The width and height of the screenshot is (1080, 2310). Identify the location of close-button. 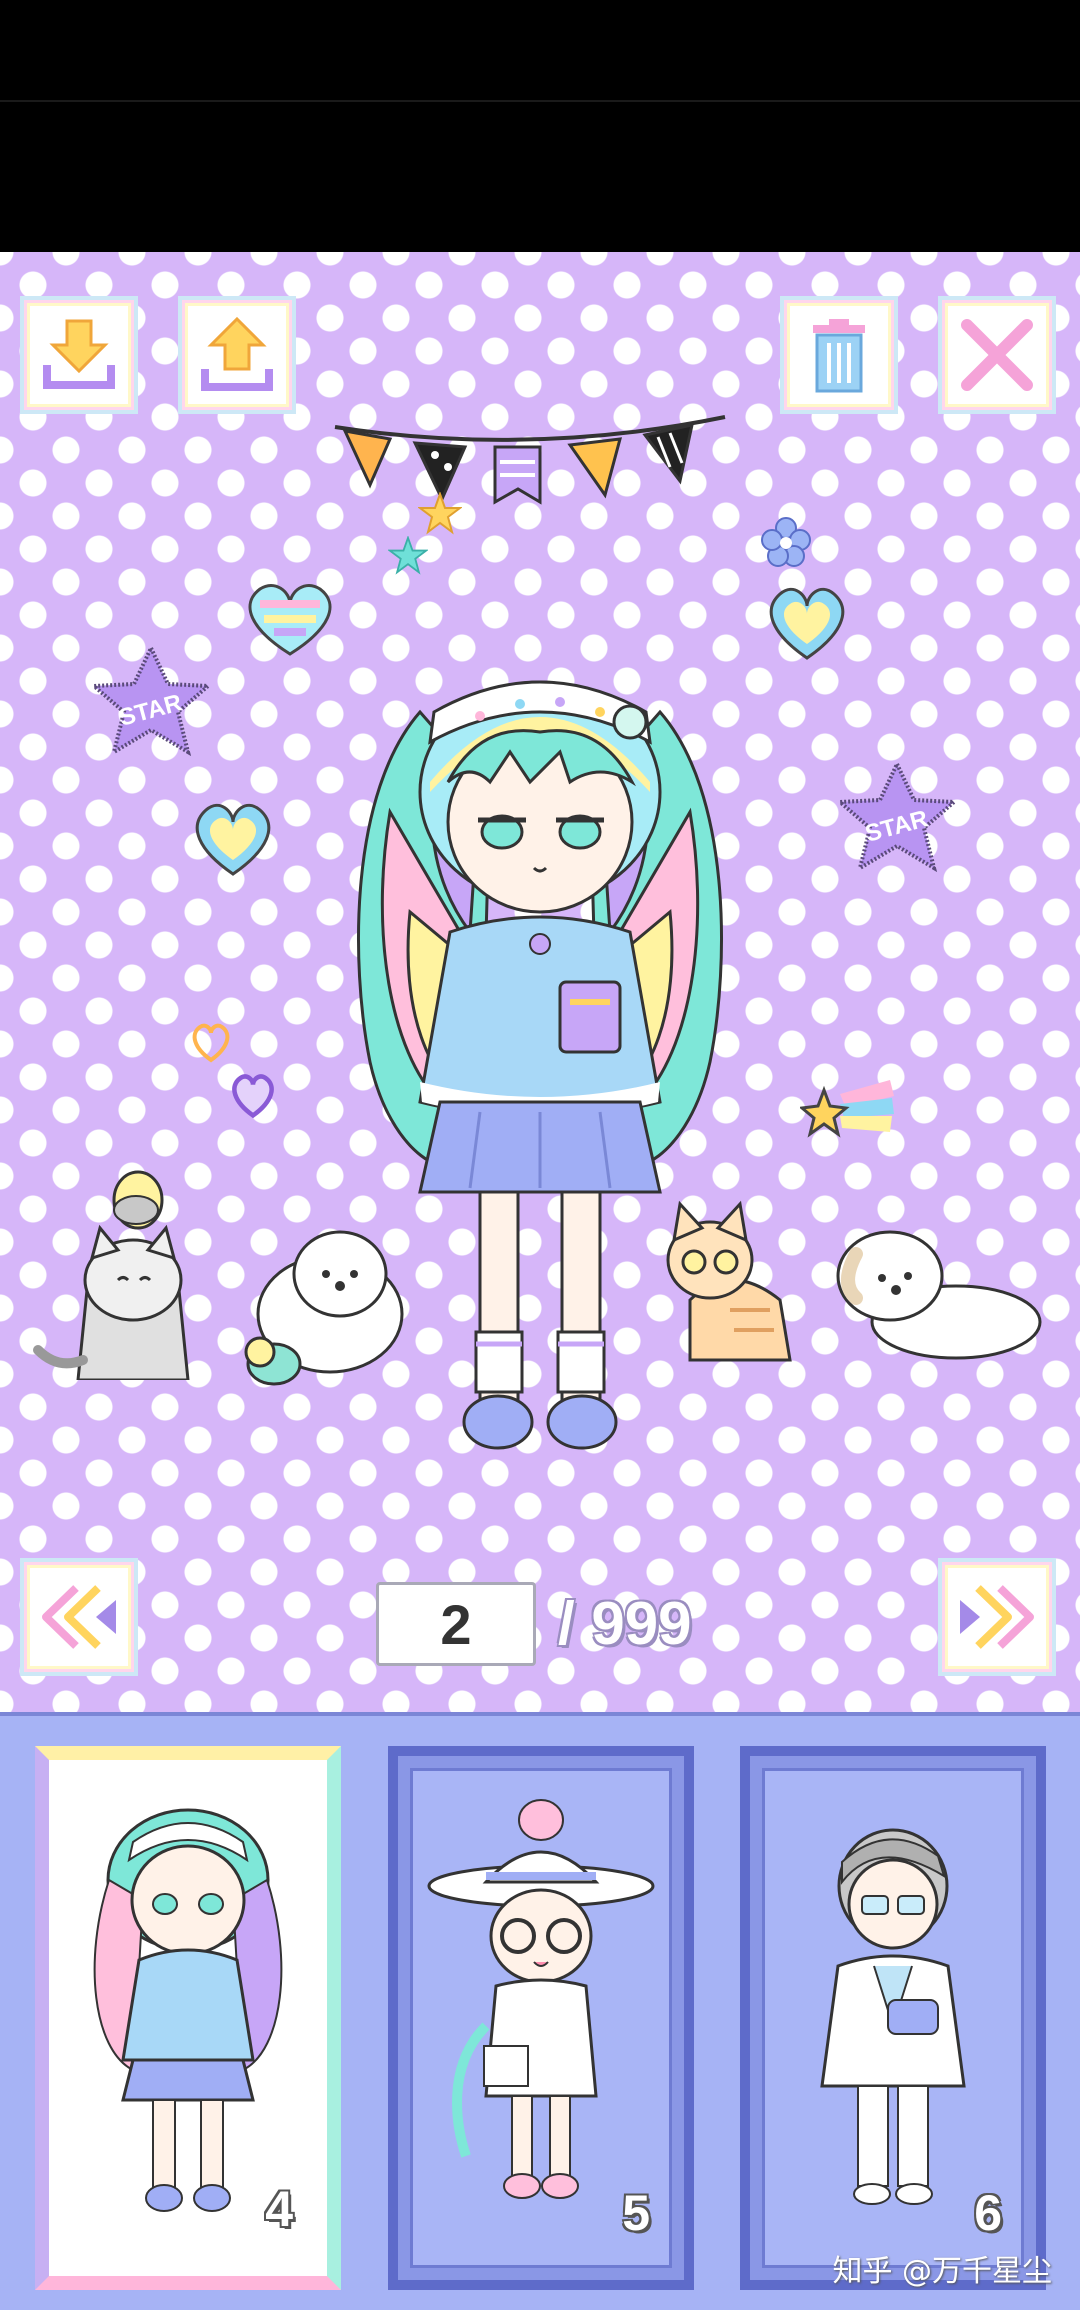
(997, 355).